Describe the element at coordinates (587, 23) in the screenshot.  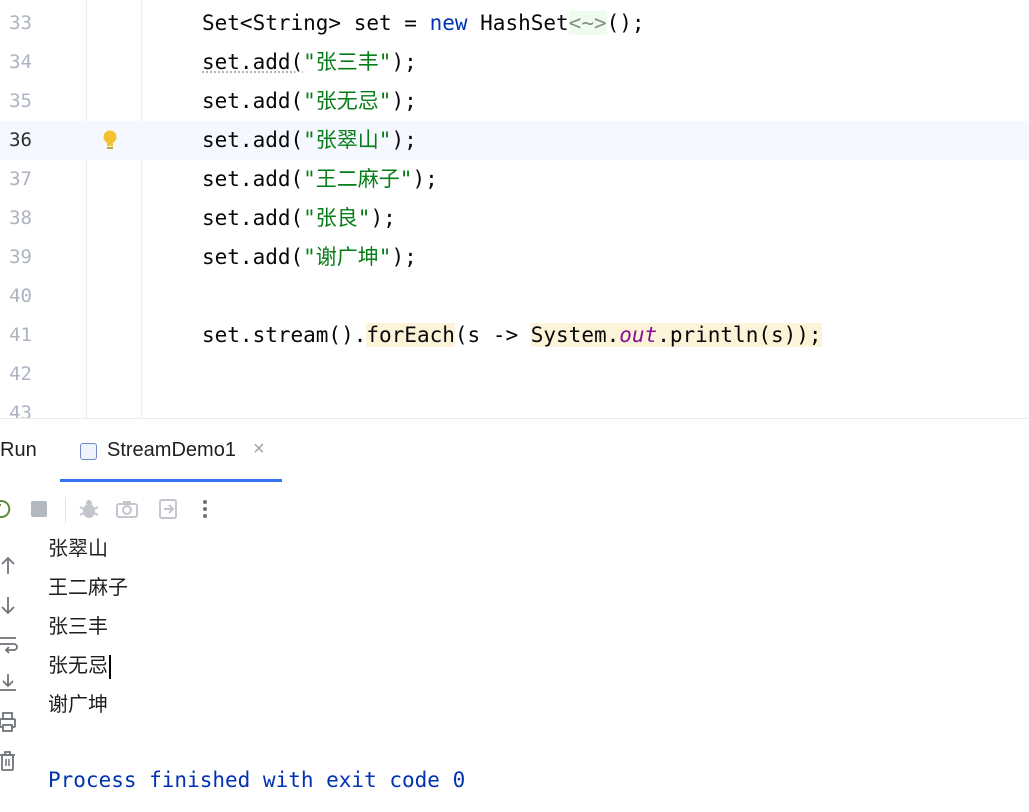
I see `diamond-hint: <~>` at that location.